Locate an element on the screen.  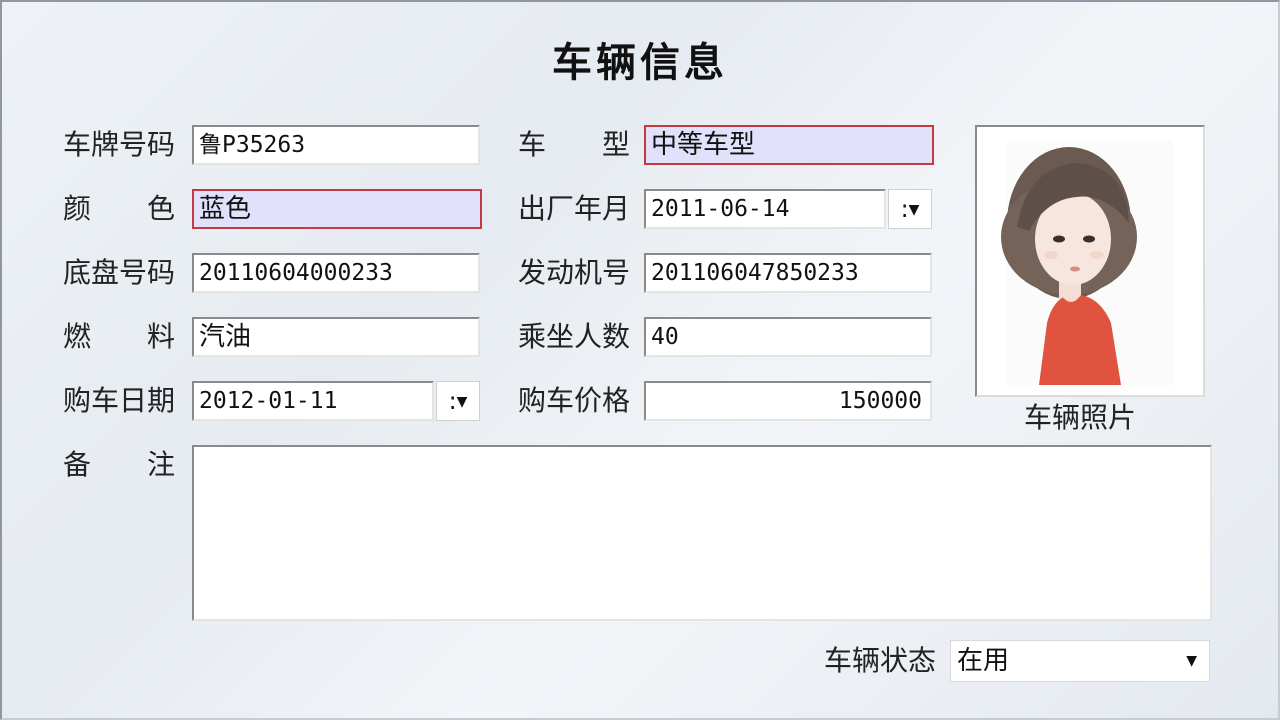
chassis-no-label: 底盘号码 is located at coordinates (119, 272).